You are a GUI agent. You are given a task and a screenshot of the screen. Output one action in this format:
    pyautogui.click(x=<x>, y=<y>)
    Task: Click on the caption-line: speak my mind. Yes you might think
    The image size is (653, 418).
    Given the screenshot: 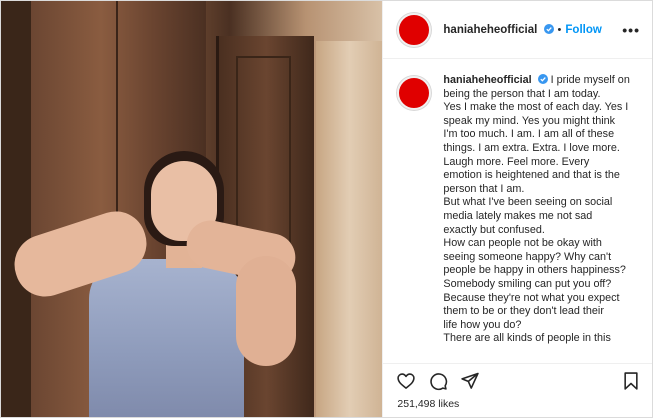 What is the action you would take?
    pyautogui.click(x=529, y=120)
    